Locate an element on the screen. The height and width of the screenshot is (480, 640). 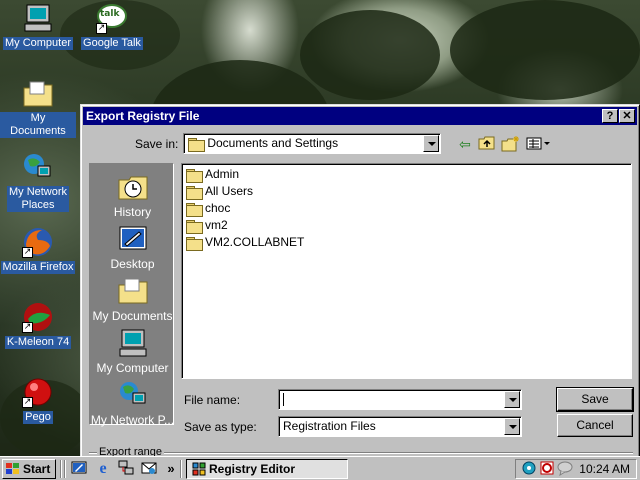
google-talk-icon: talk ↗ is located at coordinates (112, 18).